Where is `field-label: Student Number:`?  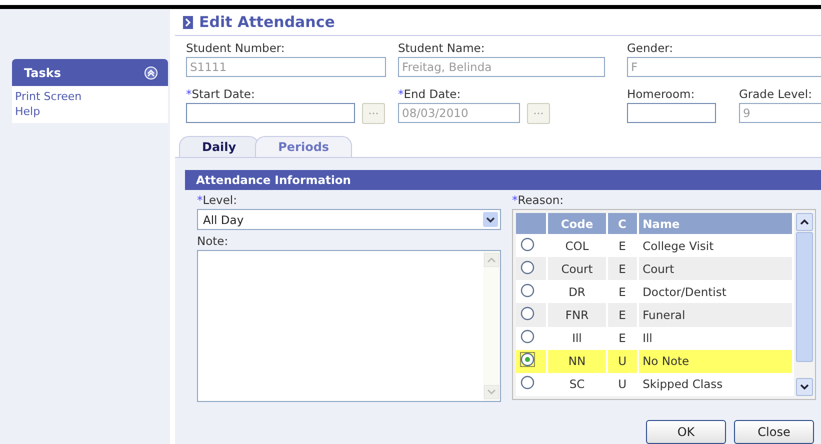
field-label: Student Number: is located at coordinates (235, 48).